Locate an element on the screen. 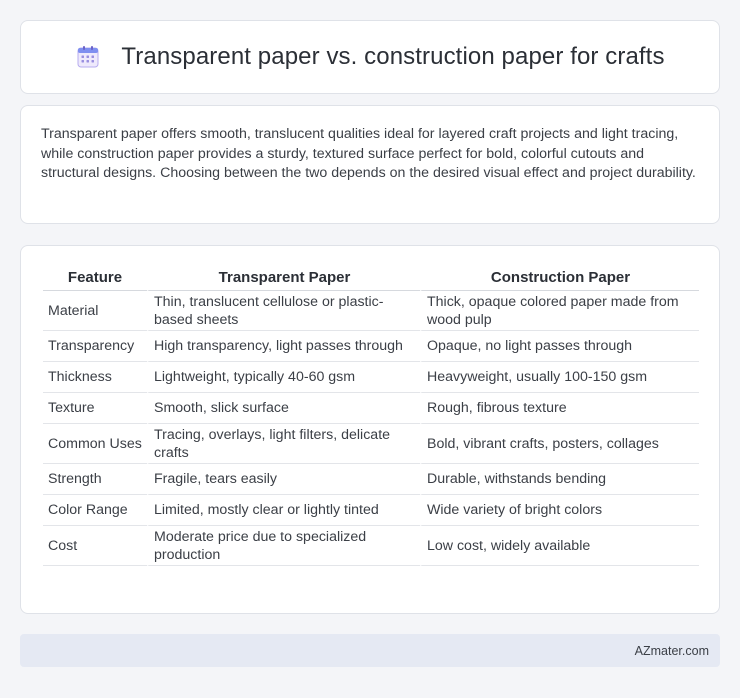 The height and width of the screenshot is (698, 740). feature-cell: Thickness is located at coordinates (95, 377).